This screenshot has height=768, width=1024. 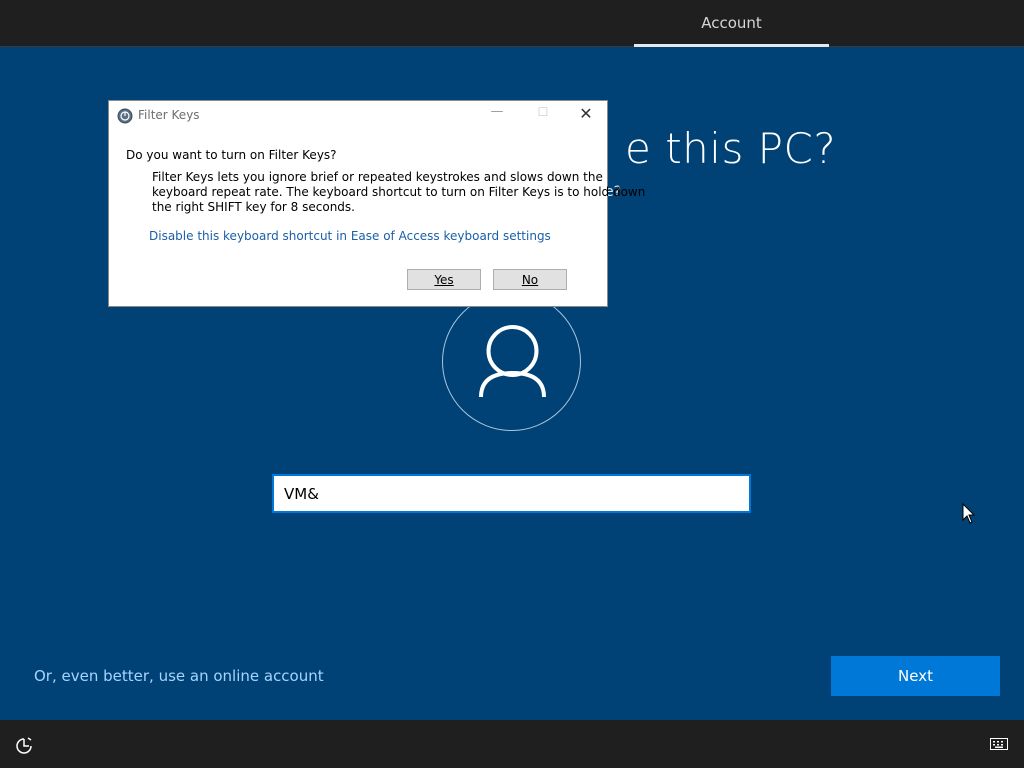 What do you see at coordinates (253, 207) in the screenshot?
I see `dialog-body-line: the right SHIFT key for 8 seconds.` at bounding box center [253, 207].